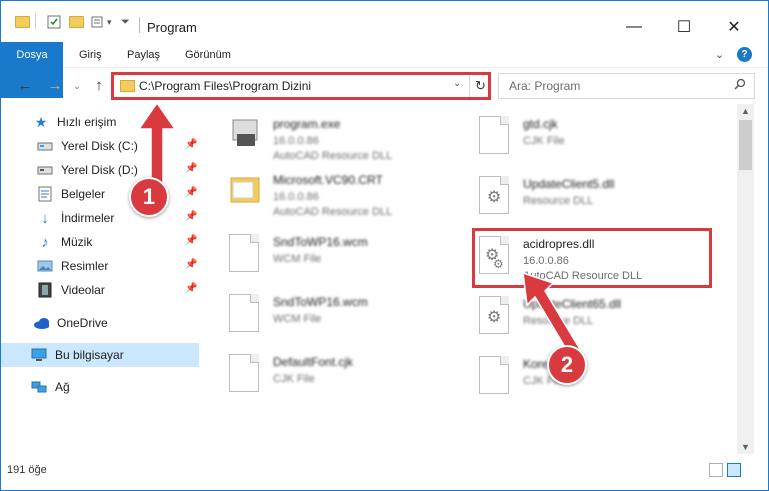 The width and height of the screenshot is (769, 491). What do you see at coordinates (139, 25) in the screenshot?
I see `title-separator` at bounding box center [139, 25].